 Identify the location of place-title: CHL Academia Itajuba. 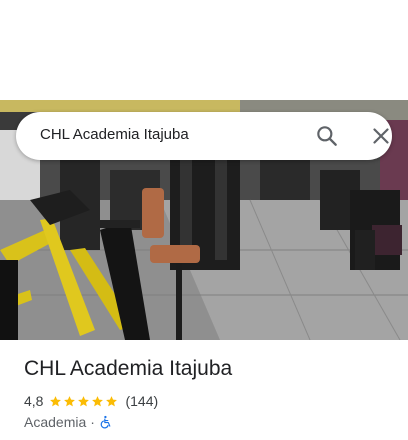
(128, 368).